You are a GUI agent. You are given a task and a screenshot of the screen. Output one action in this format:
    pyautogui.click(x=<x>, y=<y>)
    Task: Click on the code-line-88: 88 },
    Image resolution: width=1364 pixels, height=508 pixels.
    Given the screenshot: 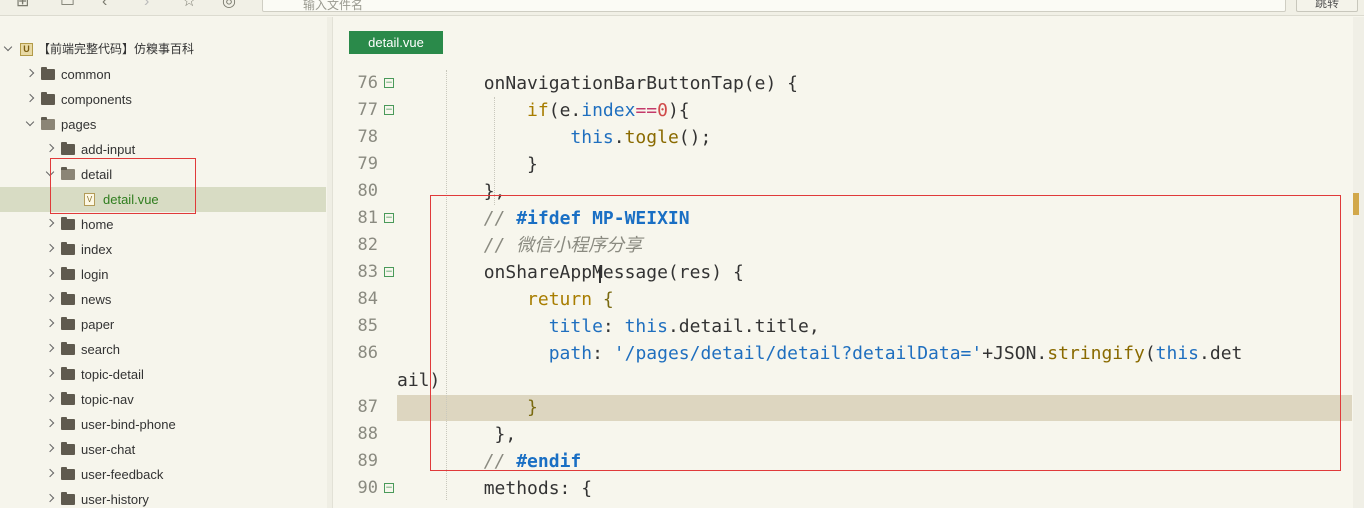 What is the action you would take?
    pyautogui.click(x=849, y=434)
    